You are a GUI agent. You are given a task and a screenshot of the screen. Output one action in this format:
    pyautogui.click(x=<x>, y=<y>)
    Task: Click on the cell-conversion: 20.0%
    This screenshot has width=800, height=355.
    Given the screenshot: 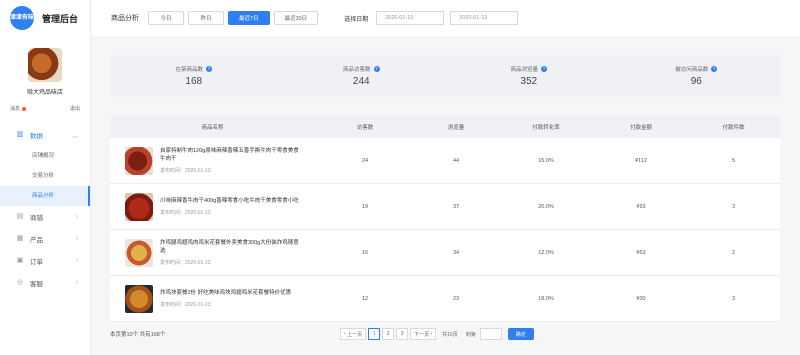 What is the action you would take?
    pyautogui.click(x=546, y=206)
    